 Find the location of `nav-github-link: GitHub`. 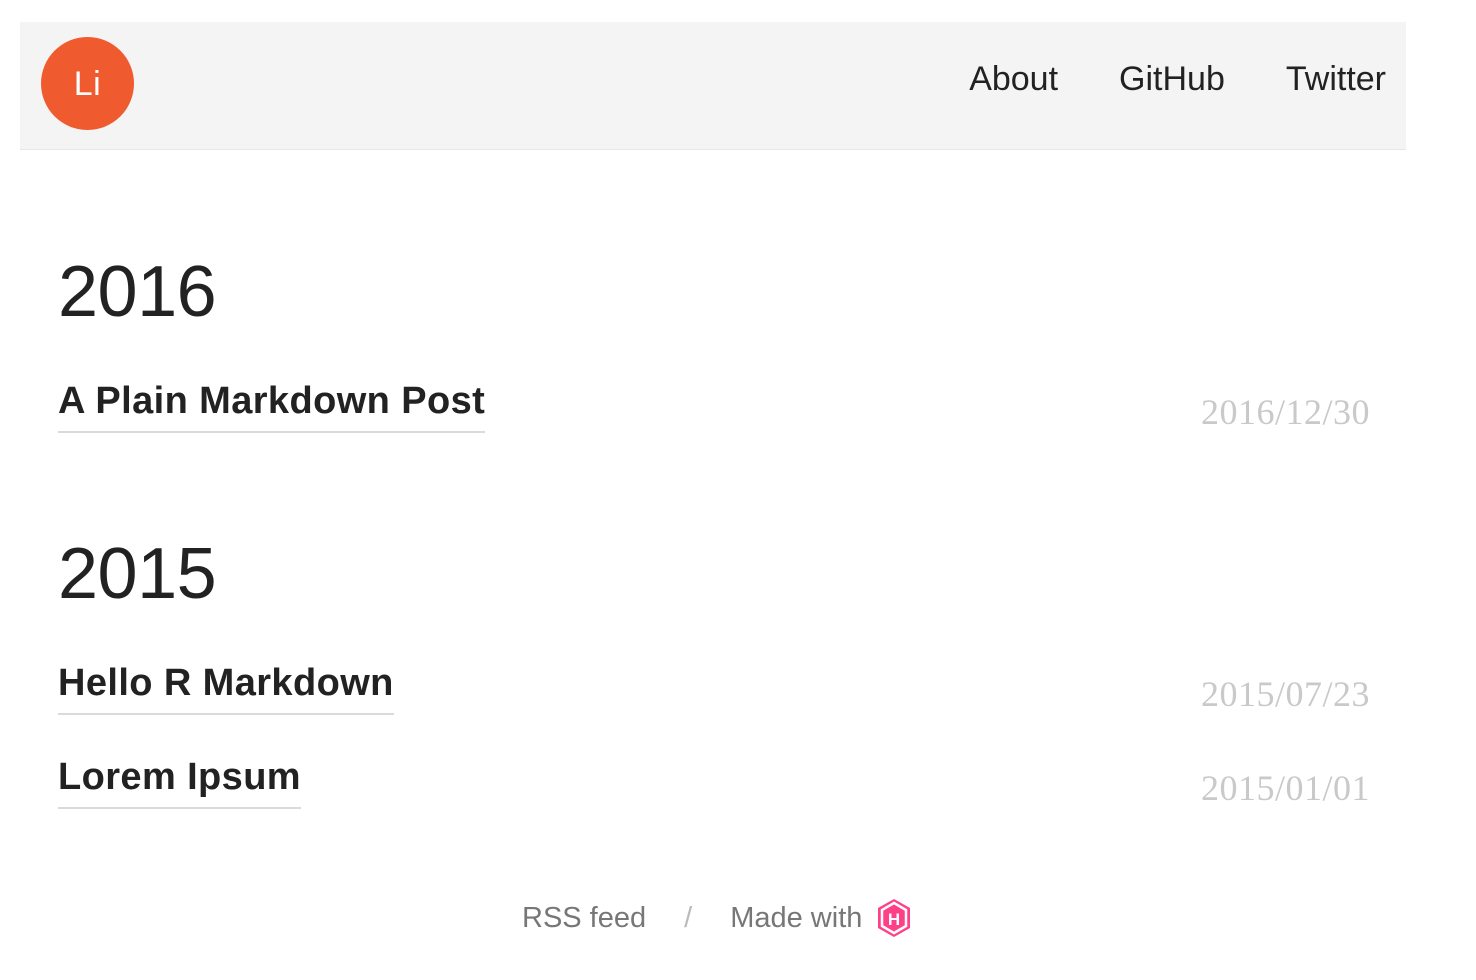

nav-github-link: GitHub is located at coordinates (1172, 79).